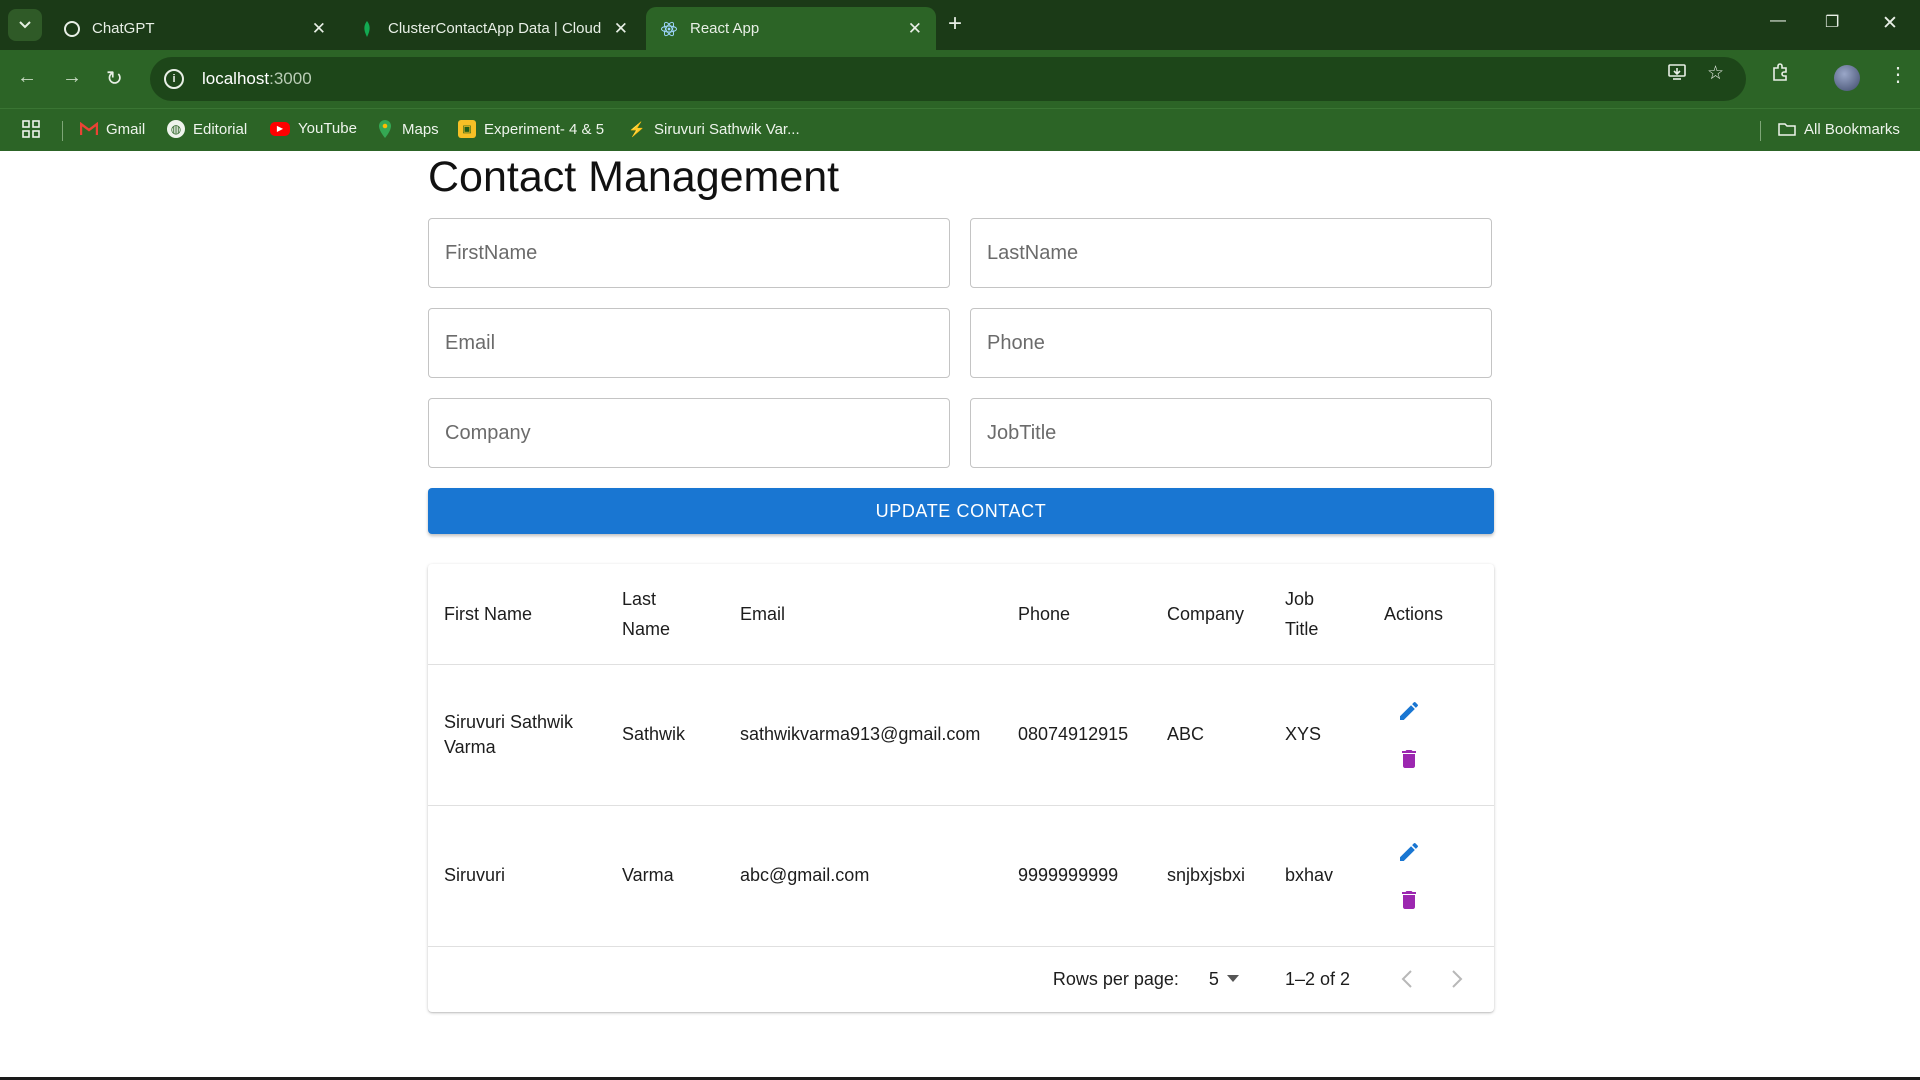 The width and height of the screenshot is (1920, 1080). I want to click on bookmark-youtube: ▶ YouTube, so click(313, 128).